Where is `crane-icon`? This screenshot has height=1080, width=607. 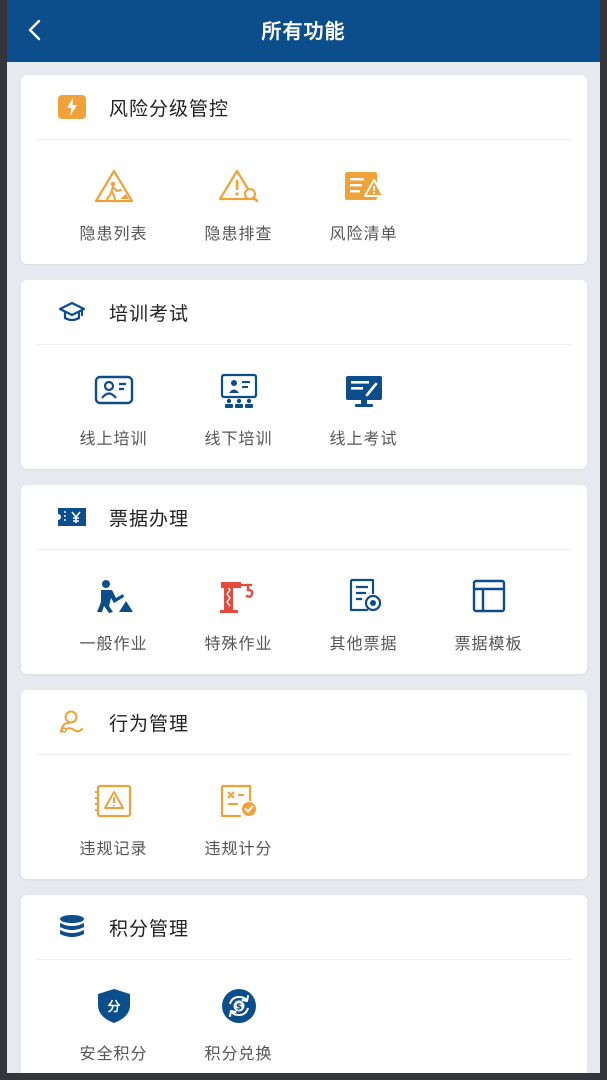
crane-icon is located at coordinates (239, 596).